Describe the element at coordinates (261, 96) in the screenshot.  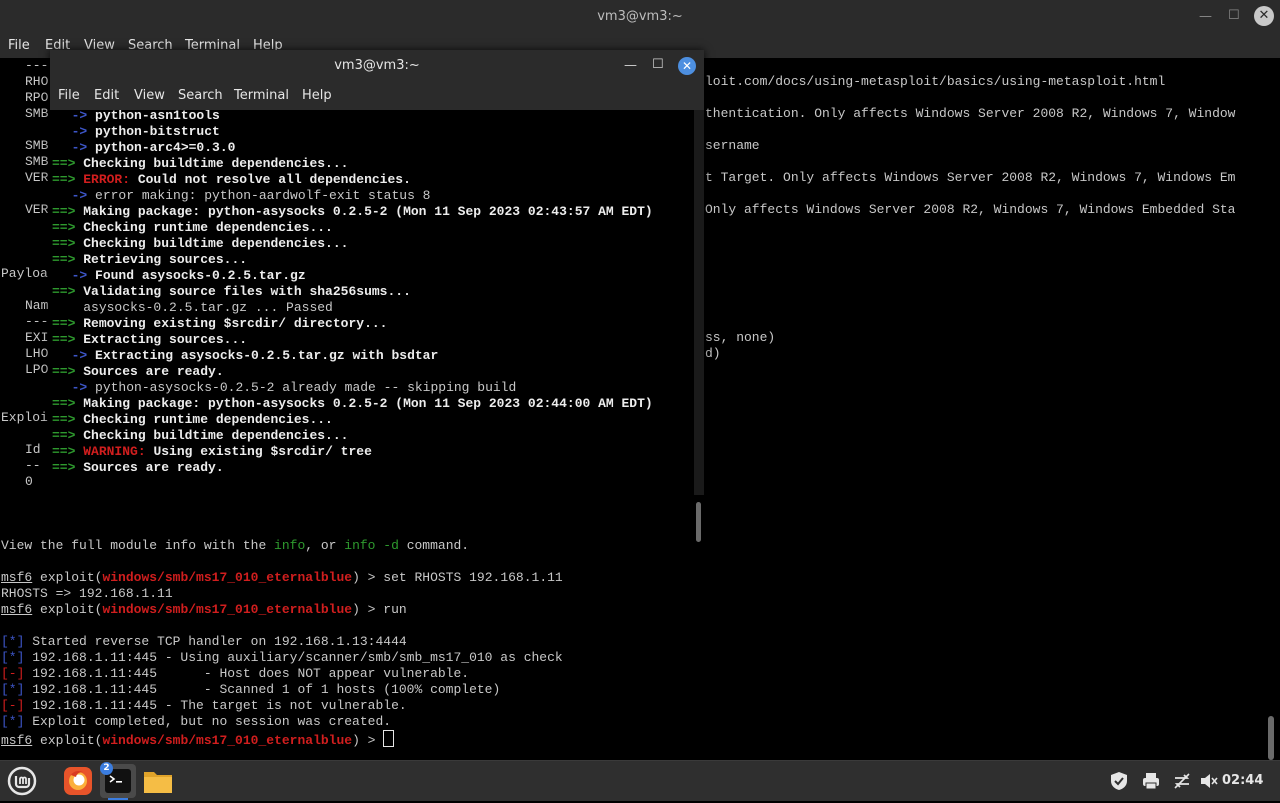
I see `menu-terminal: Terminal` at that location.